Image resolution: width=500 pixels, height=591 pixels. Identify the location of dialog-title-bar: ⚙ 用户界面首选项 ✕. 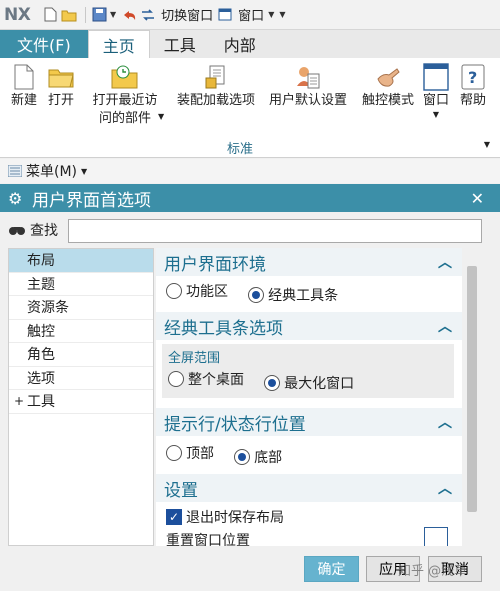
(250, 198).